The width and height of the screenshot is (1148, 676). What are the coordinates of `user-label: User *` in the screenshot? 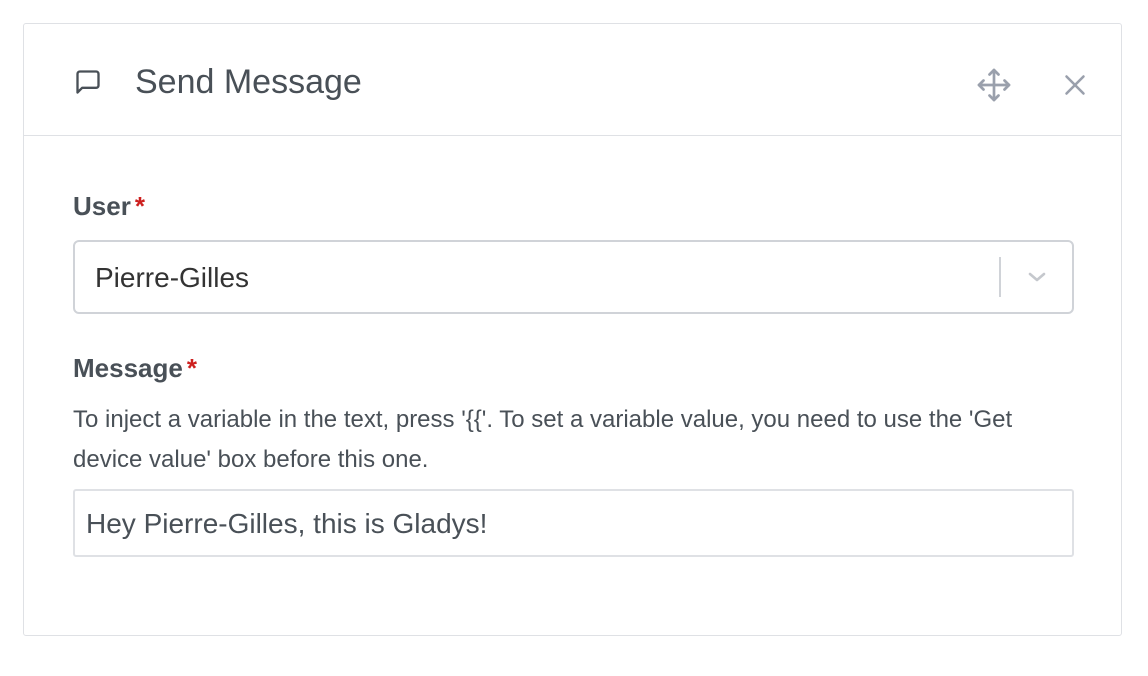 It's located at (109, 206).